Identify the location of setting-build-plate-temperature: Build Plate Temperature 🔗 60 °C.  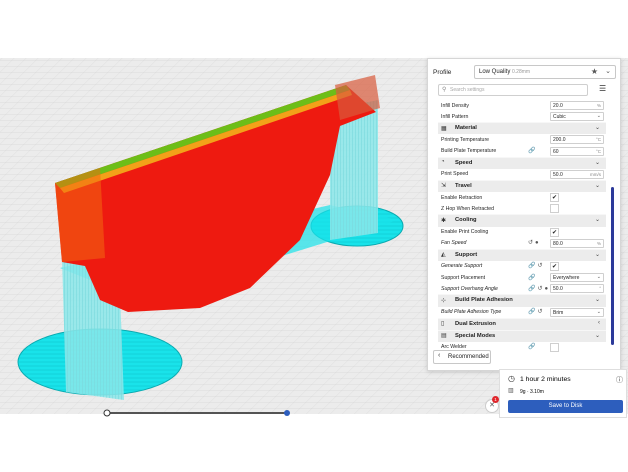
(522, 151).